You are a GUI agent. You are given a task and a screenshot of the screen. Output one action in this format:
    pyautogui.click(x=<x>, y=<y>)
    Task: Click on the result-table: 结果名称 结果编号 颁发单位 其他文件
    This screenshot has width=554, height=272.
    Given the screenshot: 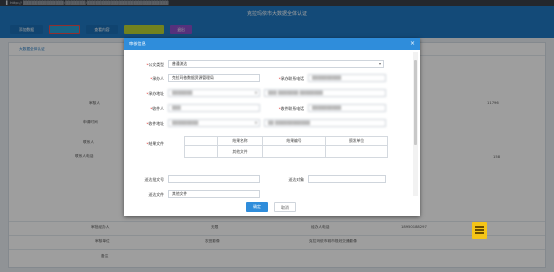 What is the action you would take?
    pyautogui.click(x=286, y=147)
    